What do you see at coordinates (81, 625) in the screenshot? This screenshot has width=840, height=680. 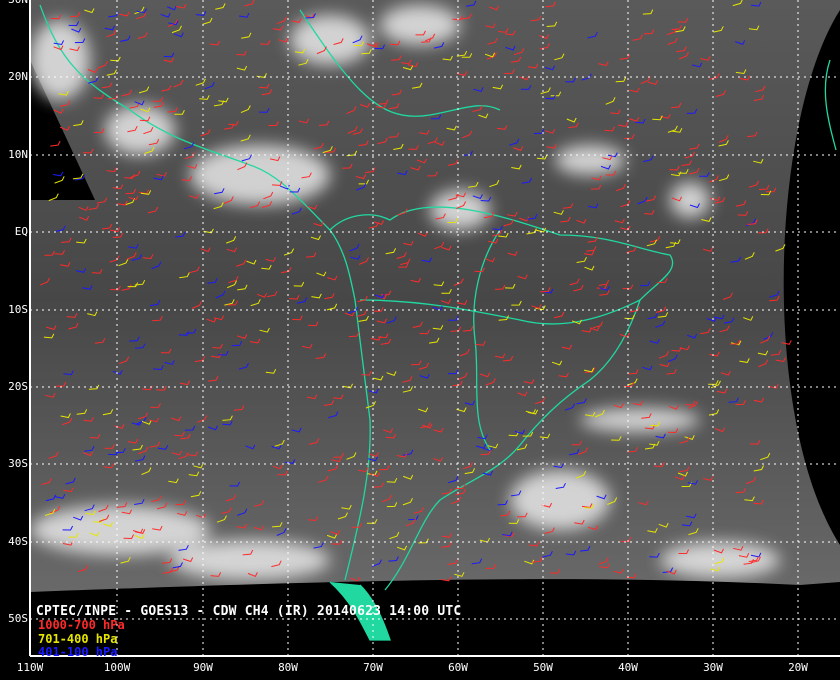 I see `legend-low-level: 1000-700 hPa` at bounding box center [81, 625].